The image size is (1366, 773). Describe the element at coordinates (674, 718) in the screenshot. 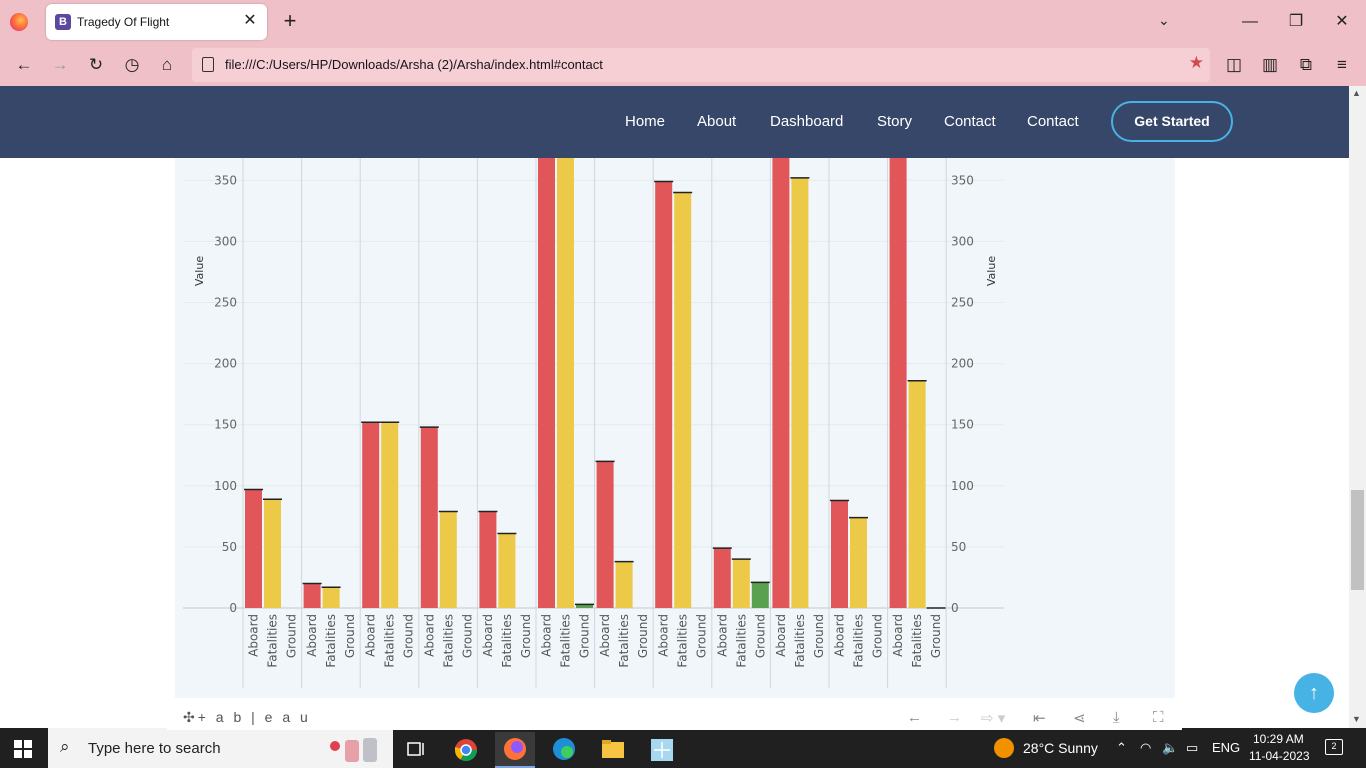

I see `tableau-toolbar: ✣+ a b | e a u ← → ⇨ ▾ ⇤ ⋖ ⤓ ⛶` at that location.